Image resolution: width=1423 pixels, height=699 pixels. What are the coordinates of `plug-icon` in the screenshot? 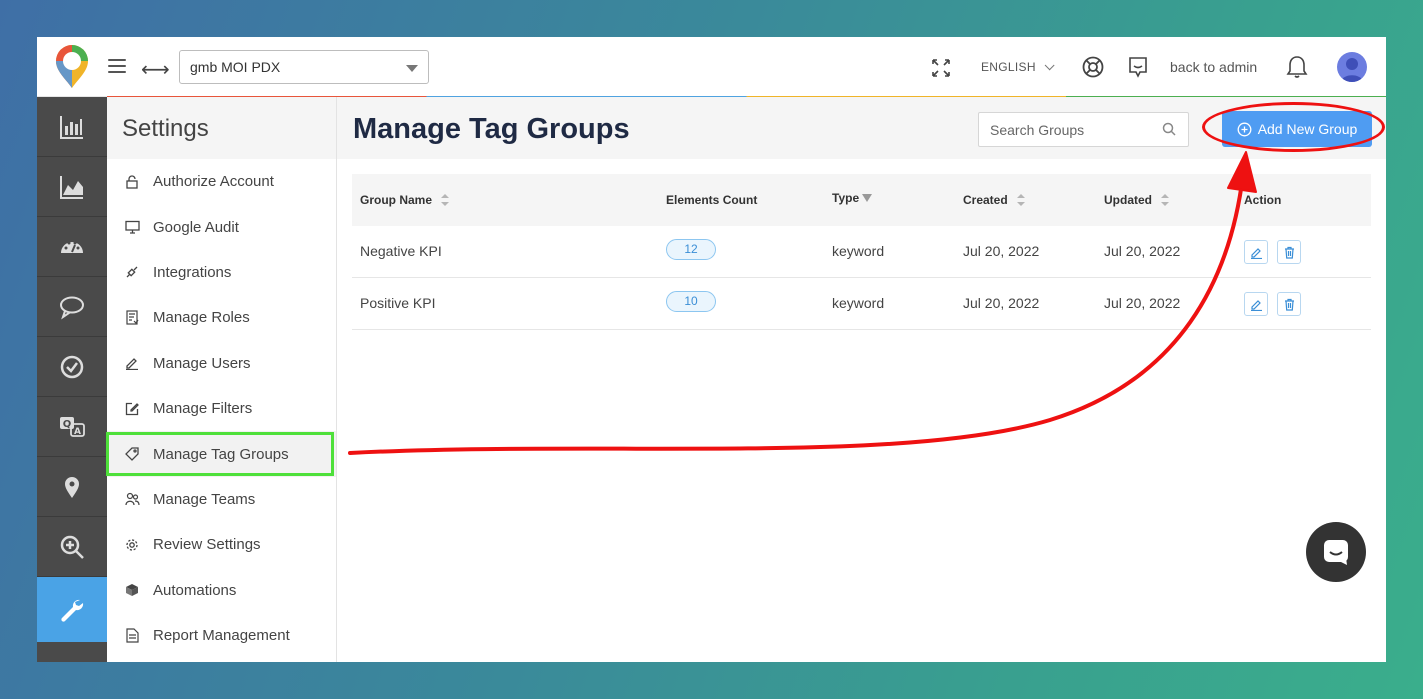 It's located at (132, 272).